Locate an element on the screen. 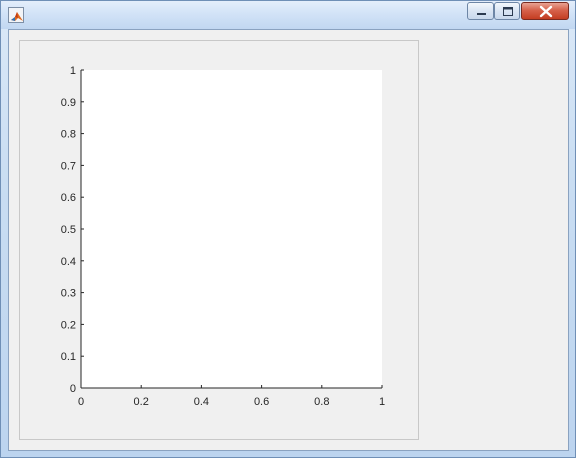  x-tick-label: 0 is located at coordinates (81, 402).